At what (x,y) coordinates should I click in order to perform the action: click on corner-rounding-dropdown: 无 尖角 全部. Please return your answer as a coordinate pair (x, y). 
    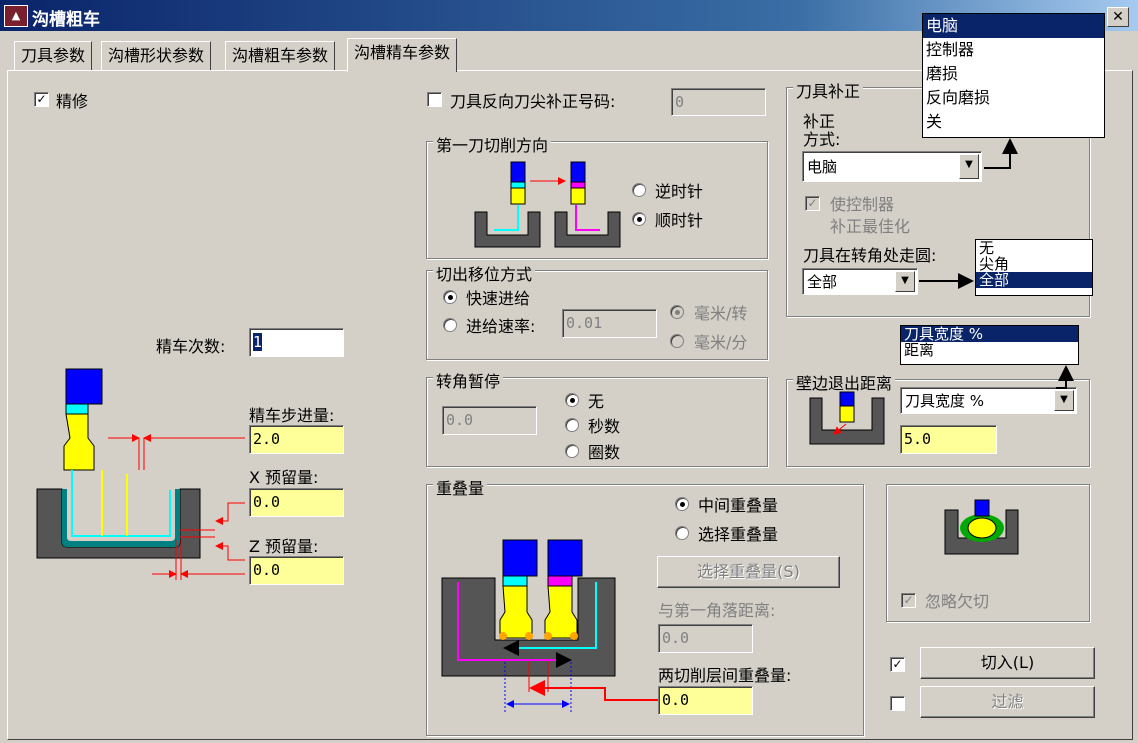
    Looking at the image, I should click on (1034, 267).